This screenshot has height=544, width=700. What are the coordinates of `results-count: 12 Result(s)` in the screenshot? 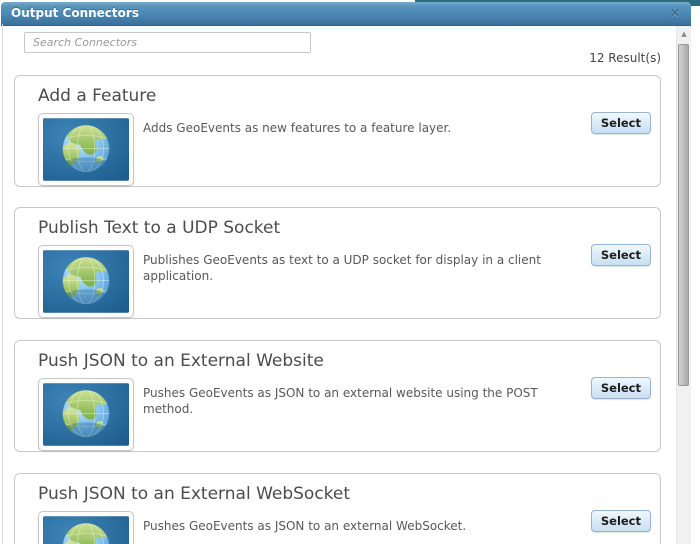 It's located at (625, 58).